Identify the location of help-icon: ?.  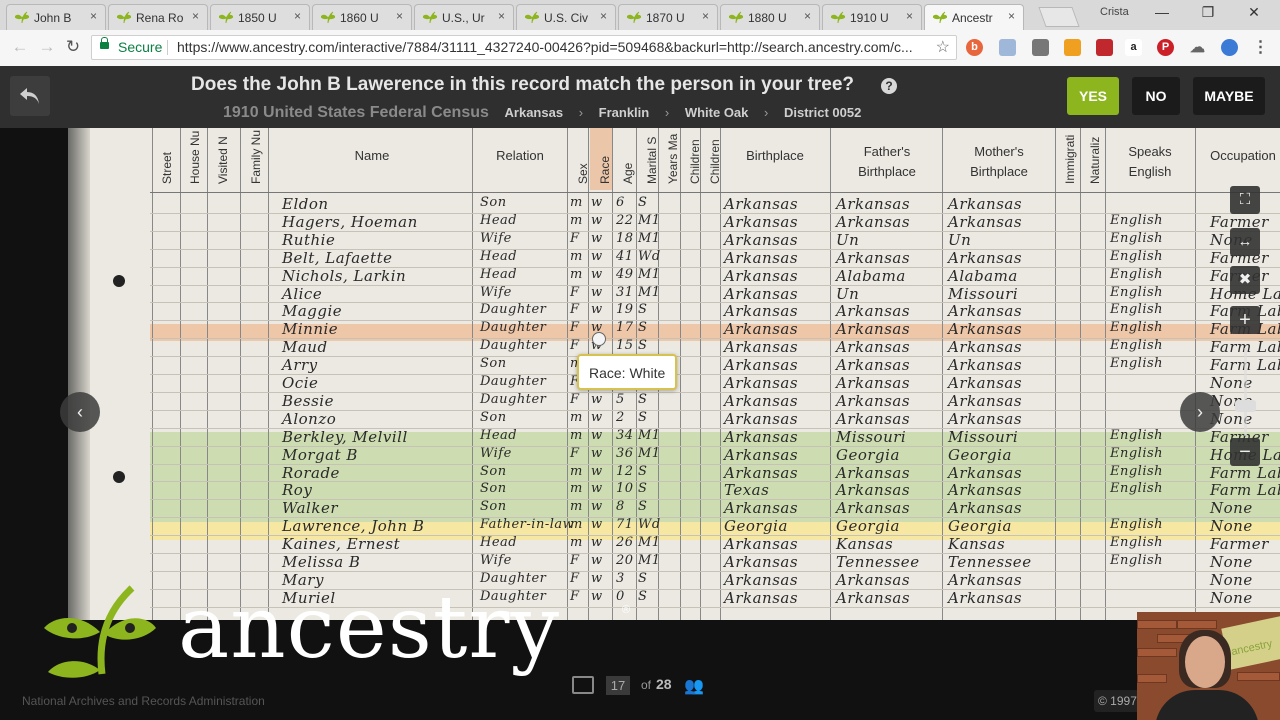
(889, 86).